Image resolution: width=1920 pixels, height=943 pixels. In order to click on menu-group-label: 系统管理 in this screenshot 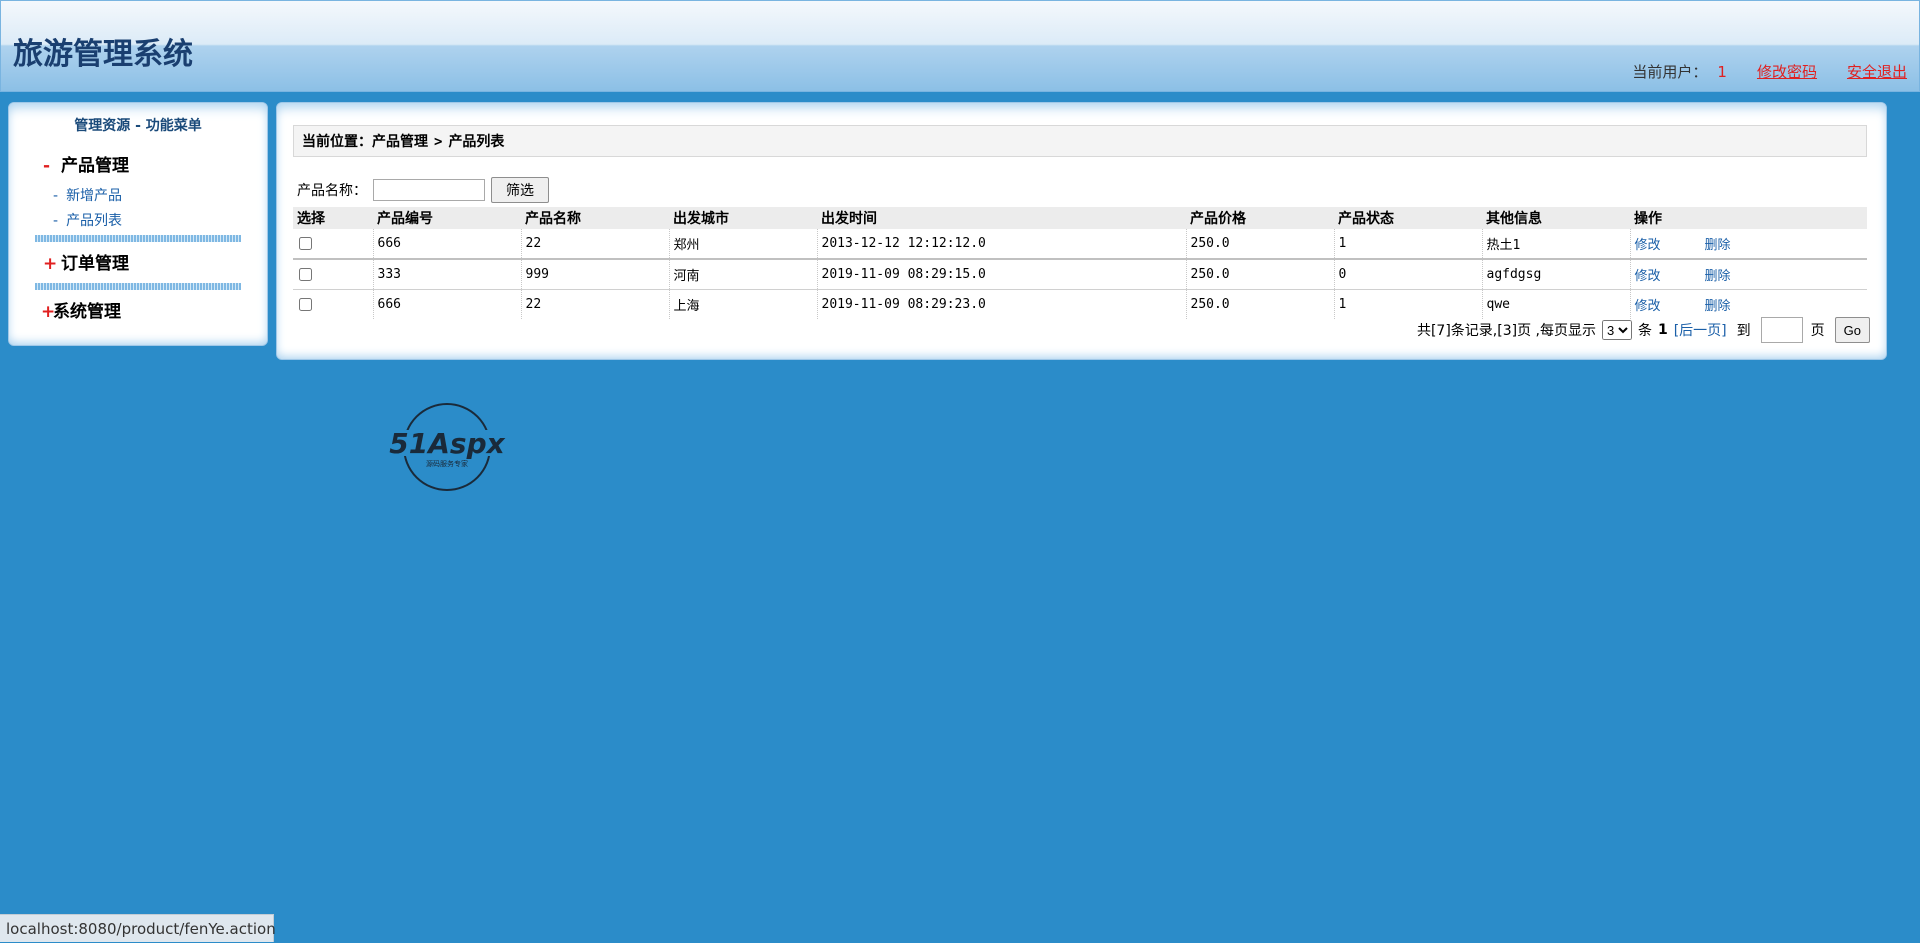, I will do `click(87, 312)`.